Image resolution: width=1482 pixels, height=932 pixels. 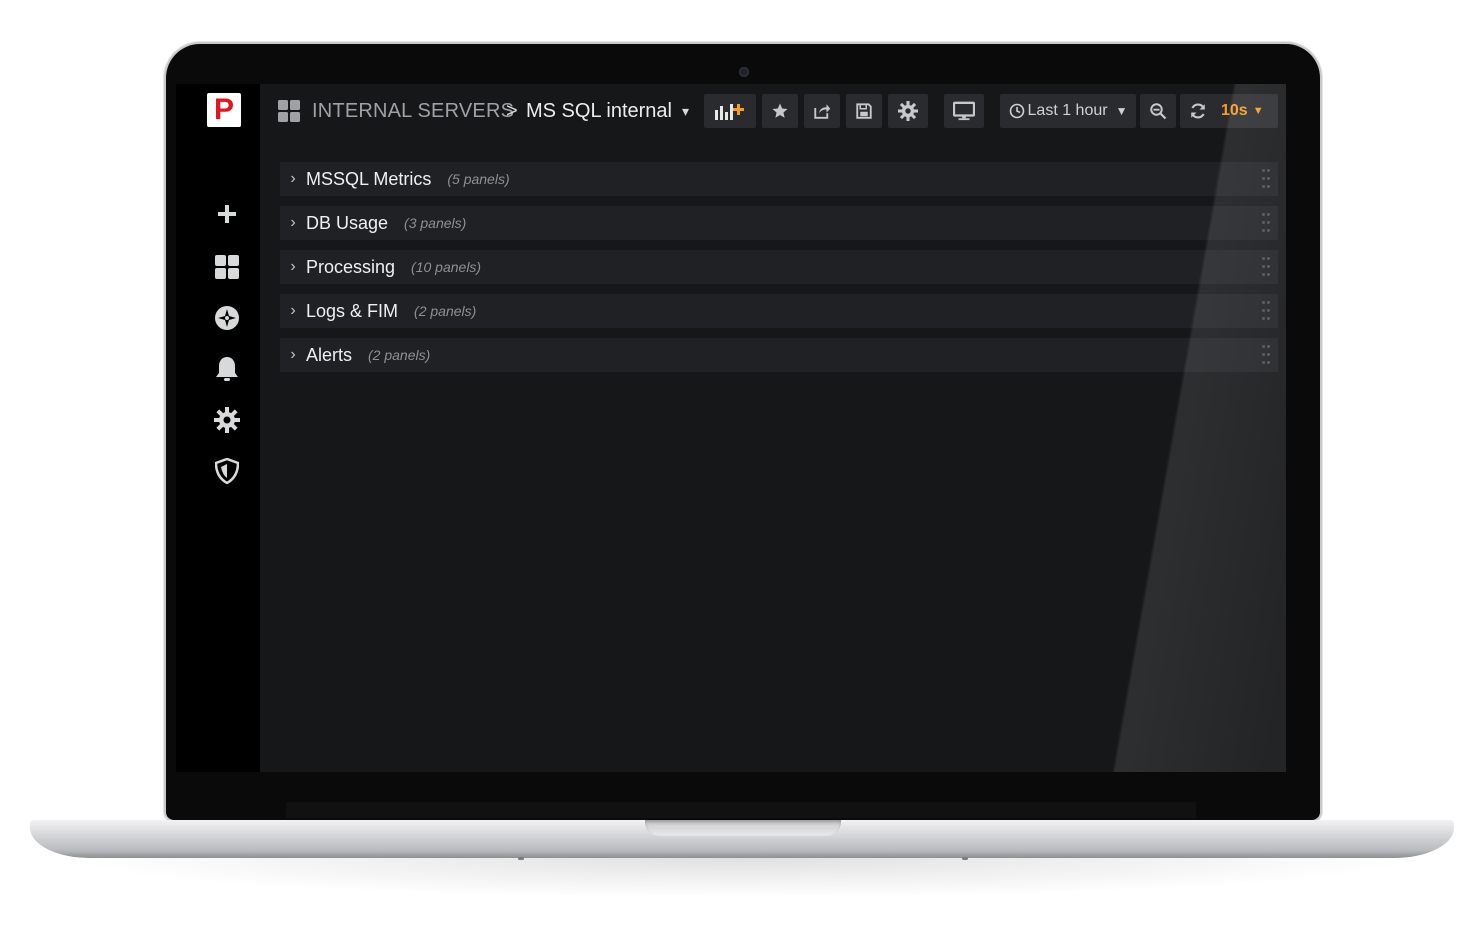 What do you see at coordinates (779, 223) in the screenshot?
I see `dashboard-row: › DB Usage (3 panels)` at bounding box center [779, 223].